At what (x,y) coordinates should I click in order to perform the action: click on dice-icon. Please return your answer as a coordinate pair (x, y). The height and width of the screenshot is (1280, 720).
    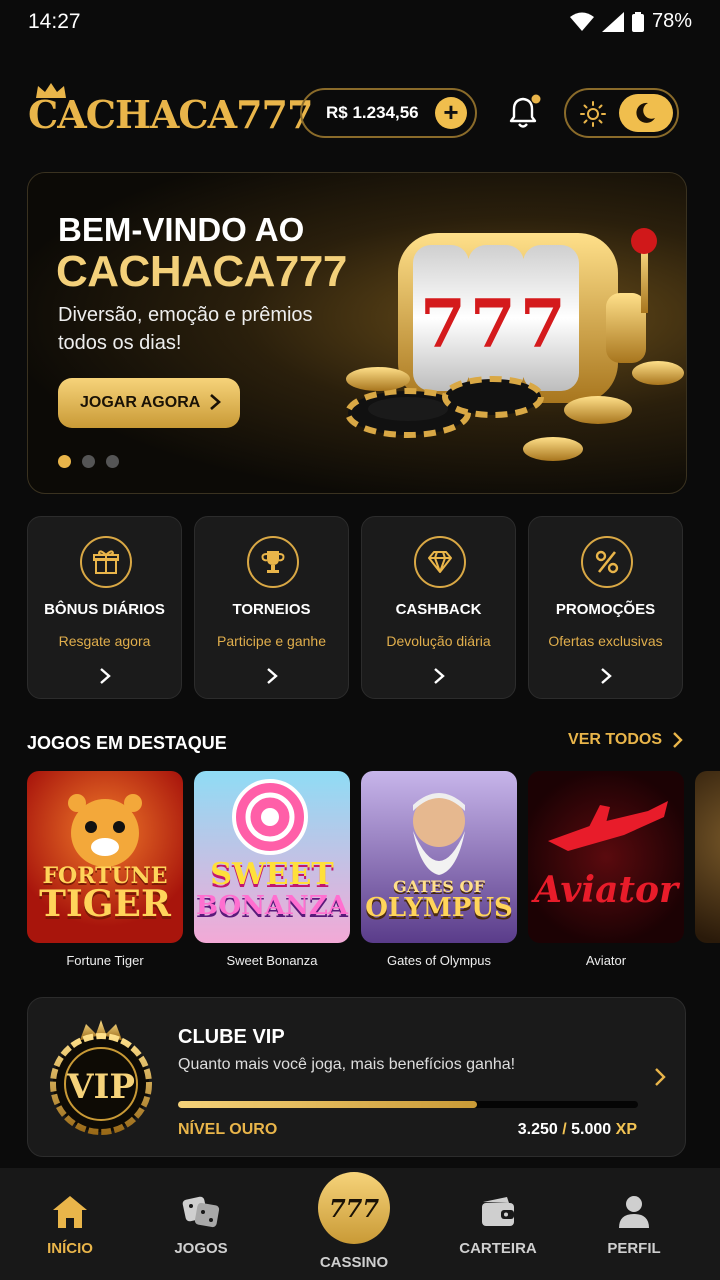
    Looking at the image, I should click on (201, 1212).